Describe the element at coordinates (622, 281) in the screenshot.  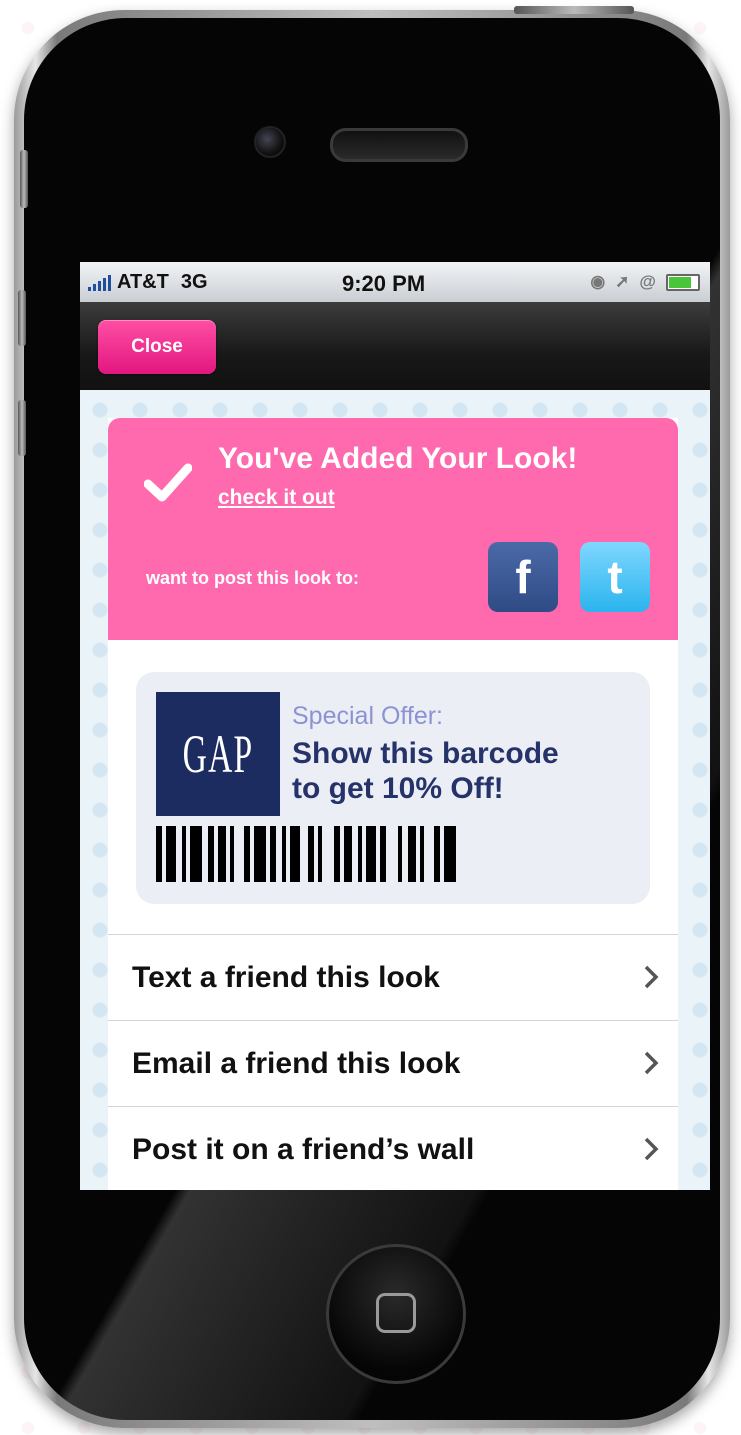
I see `location-arrow-icon: ➚` at that location.